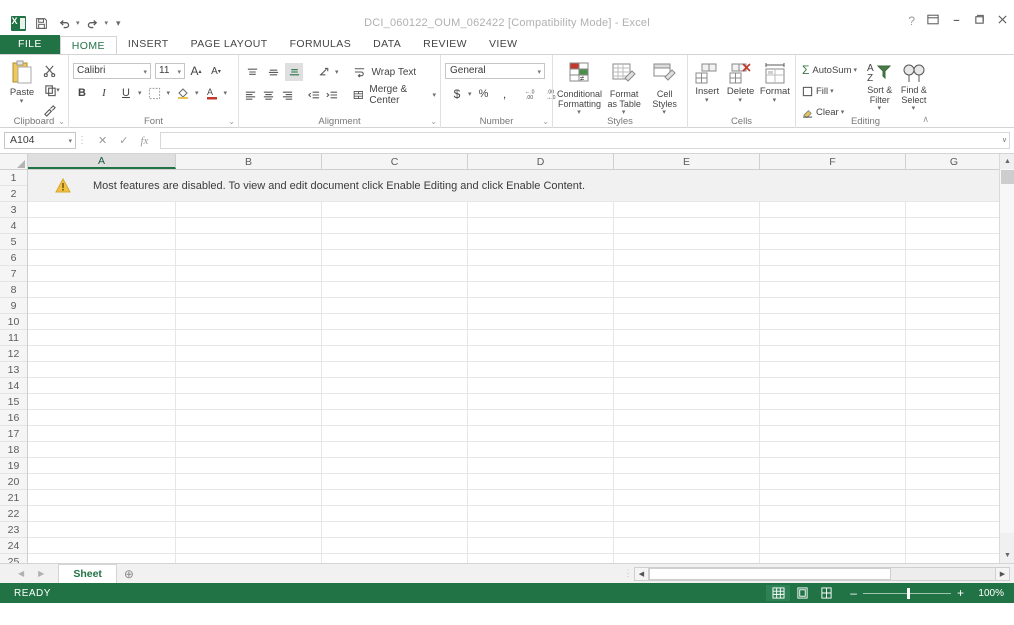 The width and height of the screenshot is (1014, 625). Describe the element at coordinates (268, 95) in the screenshot. I see `align-center-icon` at that location.